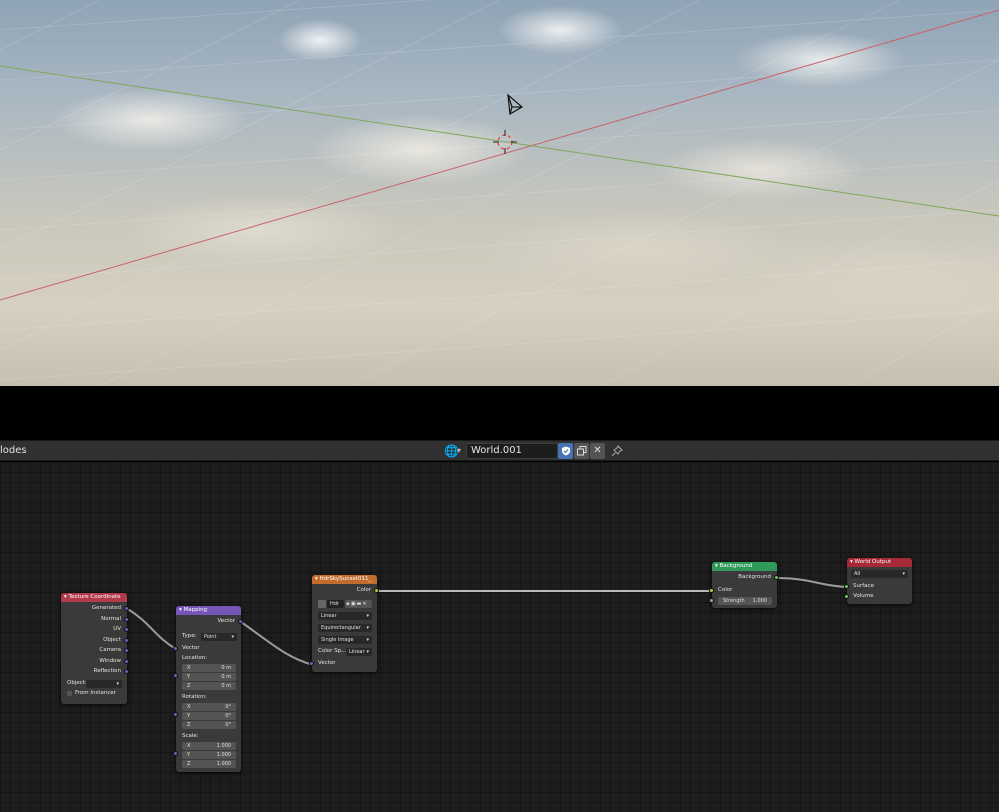  Describe the element at coordinates (754, 577) in the screenshot. I see `output-background: Background` at that location.